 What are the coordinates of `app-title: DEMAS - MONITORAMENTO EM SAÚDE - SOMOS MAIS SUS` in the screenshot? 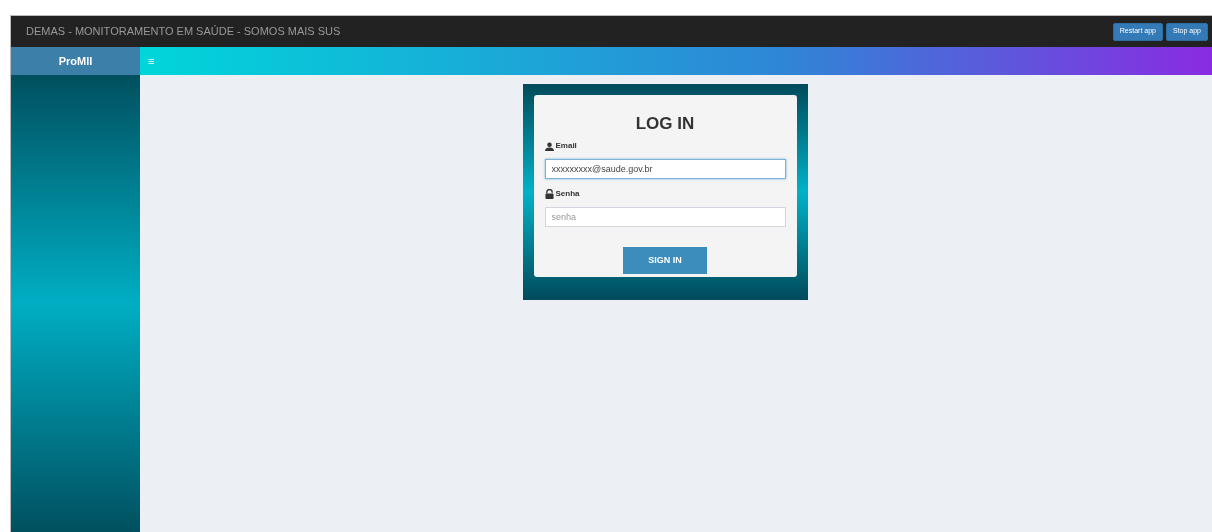 It's located at (184, 32).